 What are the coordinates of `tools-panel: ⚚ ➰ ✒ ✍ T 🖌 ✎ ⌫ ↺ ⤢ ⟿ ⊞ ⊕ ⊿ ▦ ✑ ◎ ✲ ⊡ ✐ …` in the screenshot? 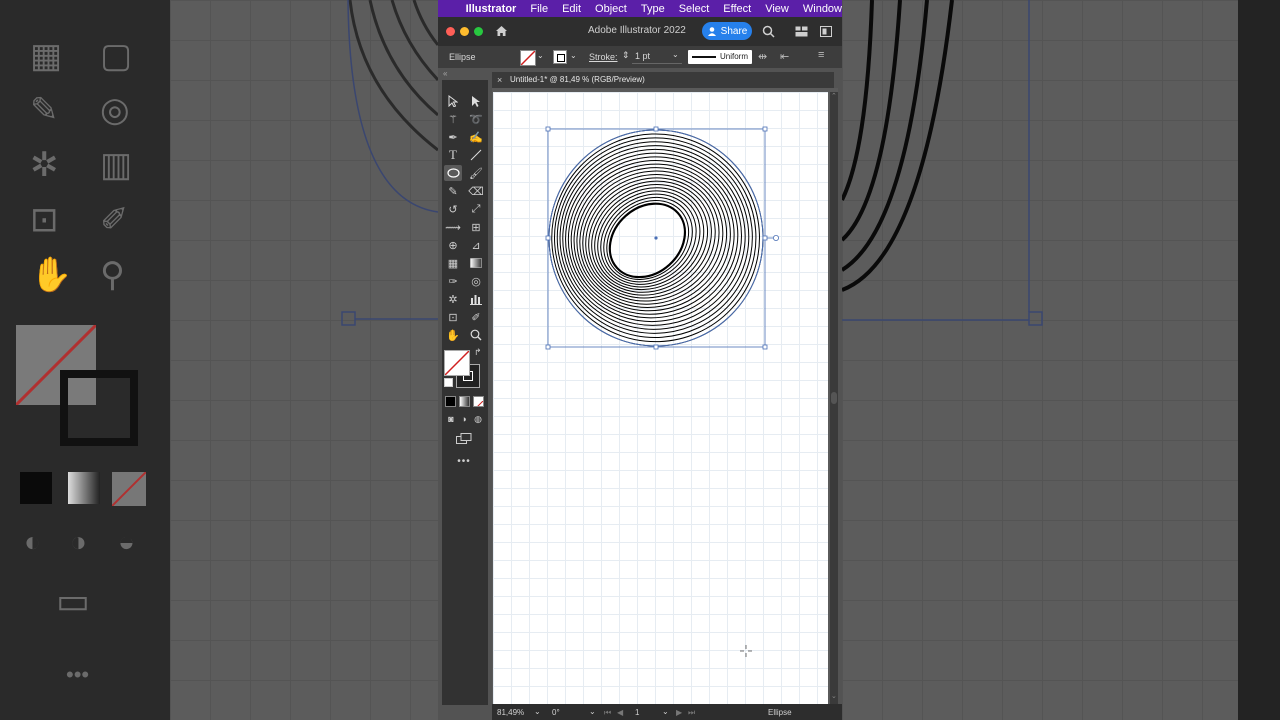 It's located at (465, 392).